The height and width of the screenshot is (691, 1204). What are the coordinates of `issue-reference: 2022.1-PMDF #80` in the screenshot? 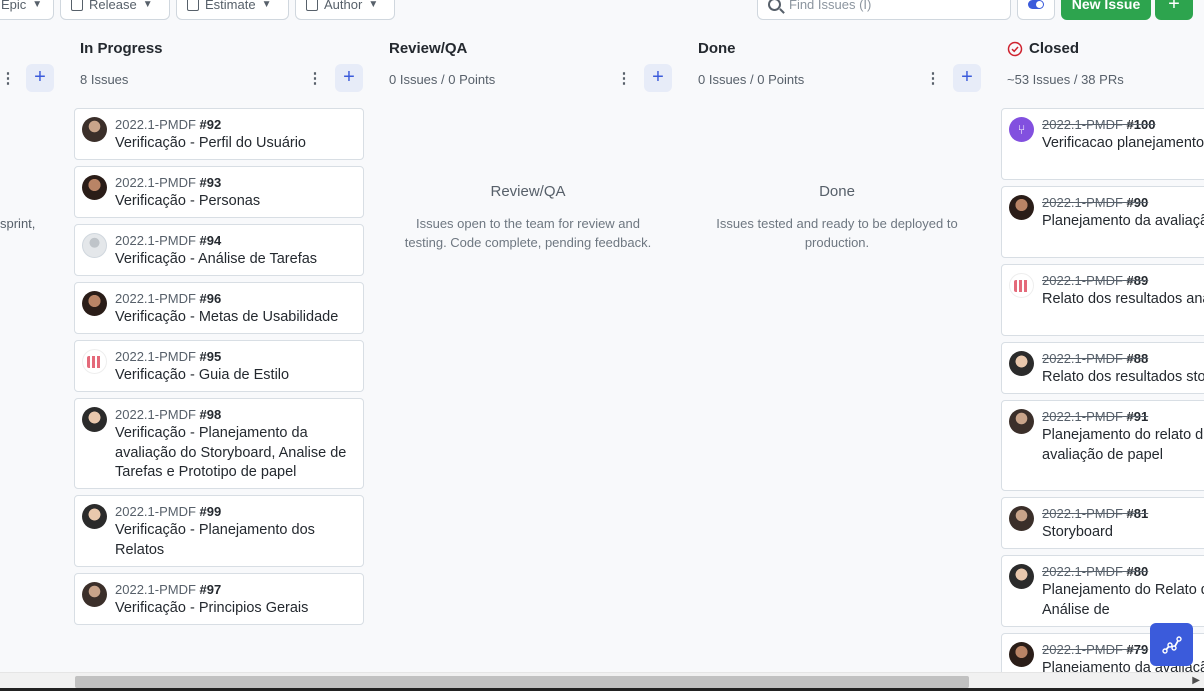 It's located at (1095, 571).